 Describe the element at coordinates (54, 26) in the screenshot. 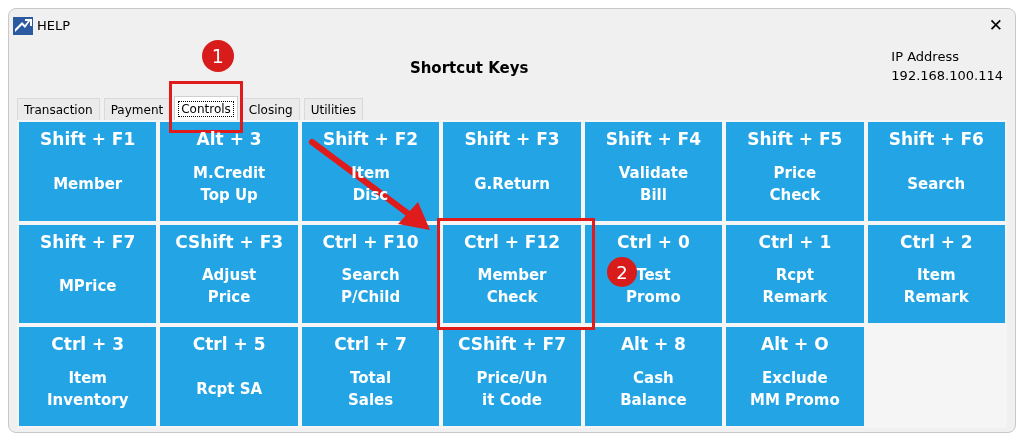

I see `window-title: HELP` at that location.